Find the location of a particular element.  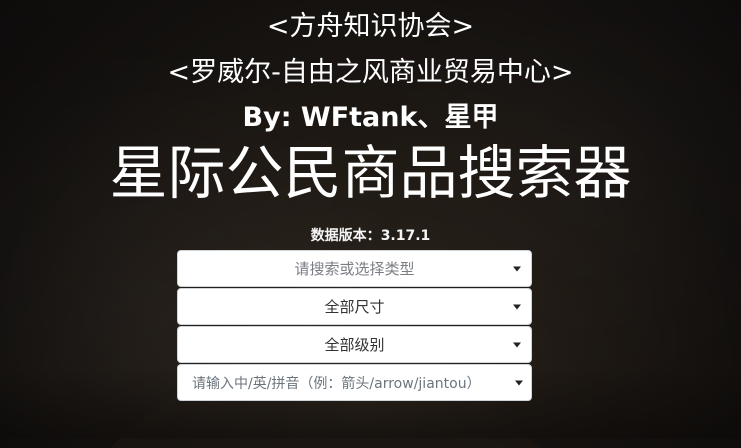

page-title: 星际公民商品搜索器 is located at coordinates (370, 173).